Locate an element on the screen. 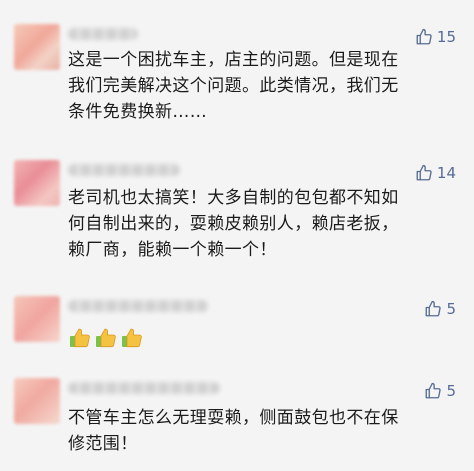 The width and height of the screenshot is (474, 471). like-button: 5 is located at coordinates (440, 391).